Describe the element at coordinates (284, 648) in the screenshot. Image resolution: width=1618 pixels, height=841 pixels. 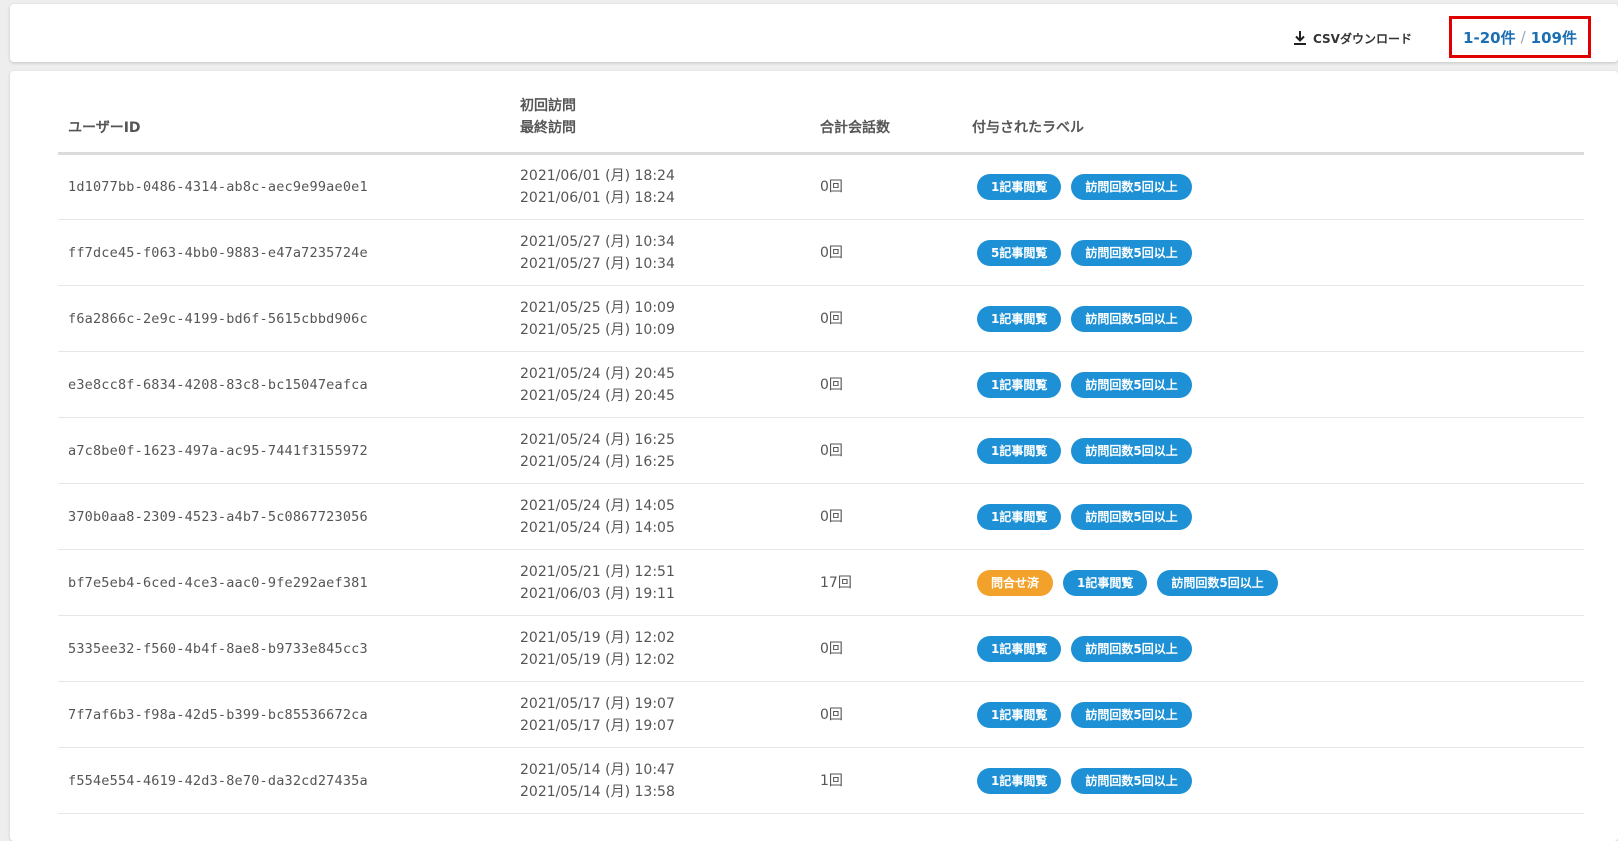
I see `user-id-cell: 5335ee32-f560-4b4f-8ae8-b9733e845cc3` at that location.